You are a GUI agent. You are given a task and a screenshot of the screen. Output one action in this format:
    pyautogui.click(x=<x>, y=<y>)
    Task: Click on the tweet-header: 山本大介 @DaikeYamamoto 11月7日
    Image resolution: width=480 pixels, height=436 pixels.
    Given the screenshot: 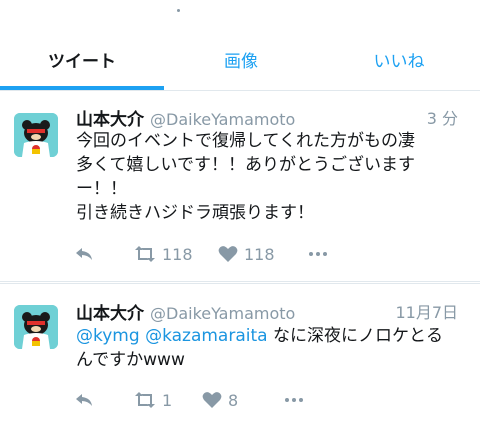 What is the action you would take?
    pyautogui.click(x=272, y=311)
    